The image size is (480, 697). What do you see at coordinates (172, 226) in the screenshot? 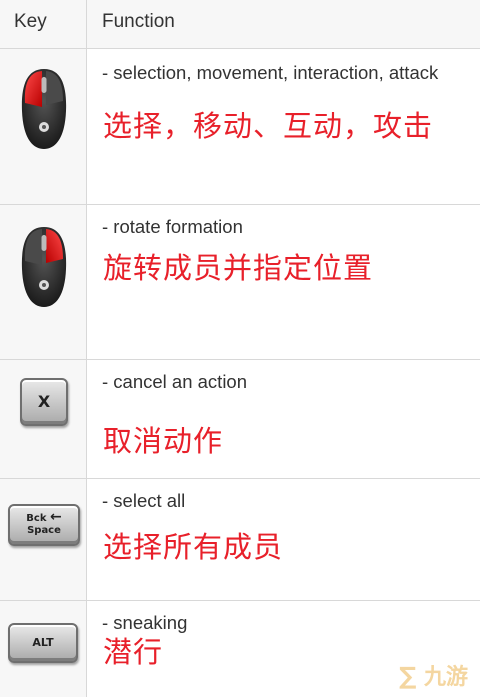
I see `function-description-en: - rotate formation` at bounding box center [172, 226].